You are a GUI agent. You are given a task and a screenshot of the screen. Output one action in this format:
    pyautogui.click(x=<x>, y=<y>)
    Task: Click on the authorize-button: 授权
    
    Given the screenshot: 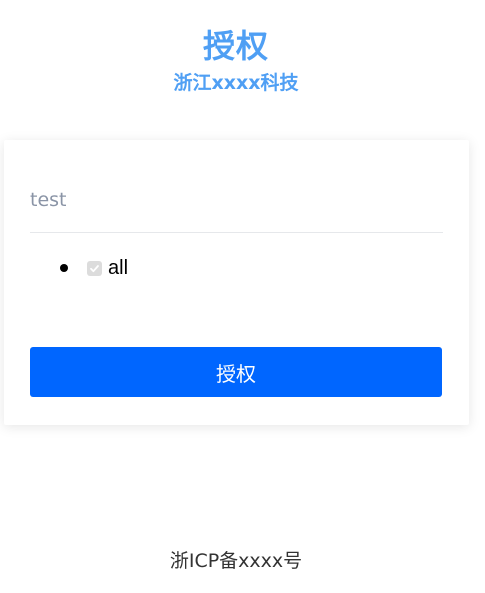 What is the action you would take?
    pyautogui.click(x=236, y=372)
    